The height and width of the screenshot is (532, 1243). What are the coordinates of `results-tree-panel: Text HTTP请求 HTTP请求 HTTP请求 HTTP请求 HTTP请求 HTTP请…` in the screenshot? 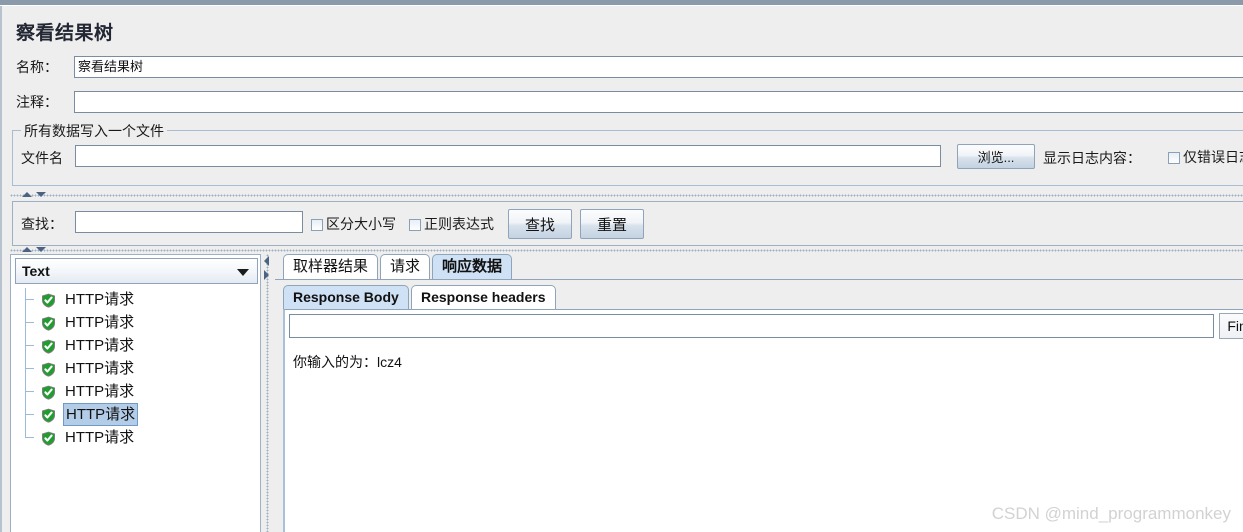 It's located at (135, 393).